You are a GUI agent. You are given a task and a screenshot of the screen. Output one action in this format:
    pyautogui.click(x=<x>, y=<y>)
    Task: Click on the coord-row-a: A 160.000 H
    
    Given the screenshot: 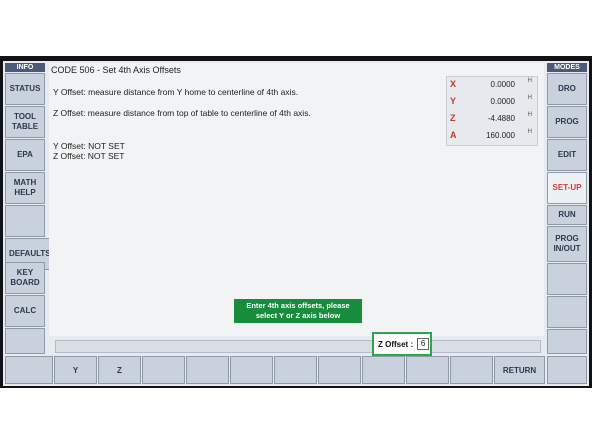 What is the action you would take?
    pyautogui.click(x=492, y=136)
    